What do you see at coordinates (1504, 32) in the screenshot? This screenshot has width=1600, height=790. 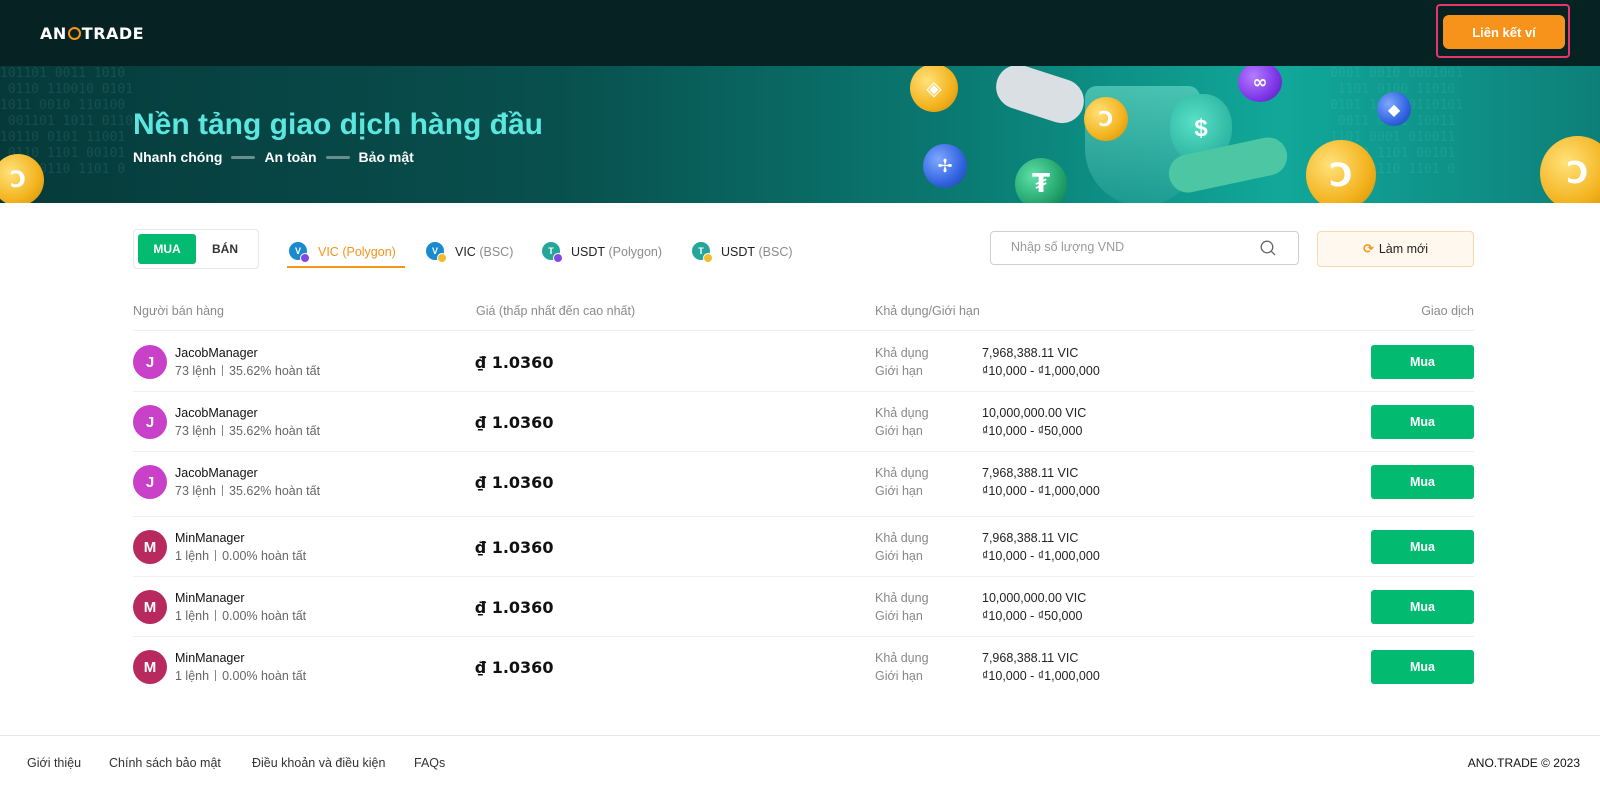 I see `connect-wallet-button: Liên kết ví` at bounding box center [1504, 32].